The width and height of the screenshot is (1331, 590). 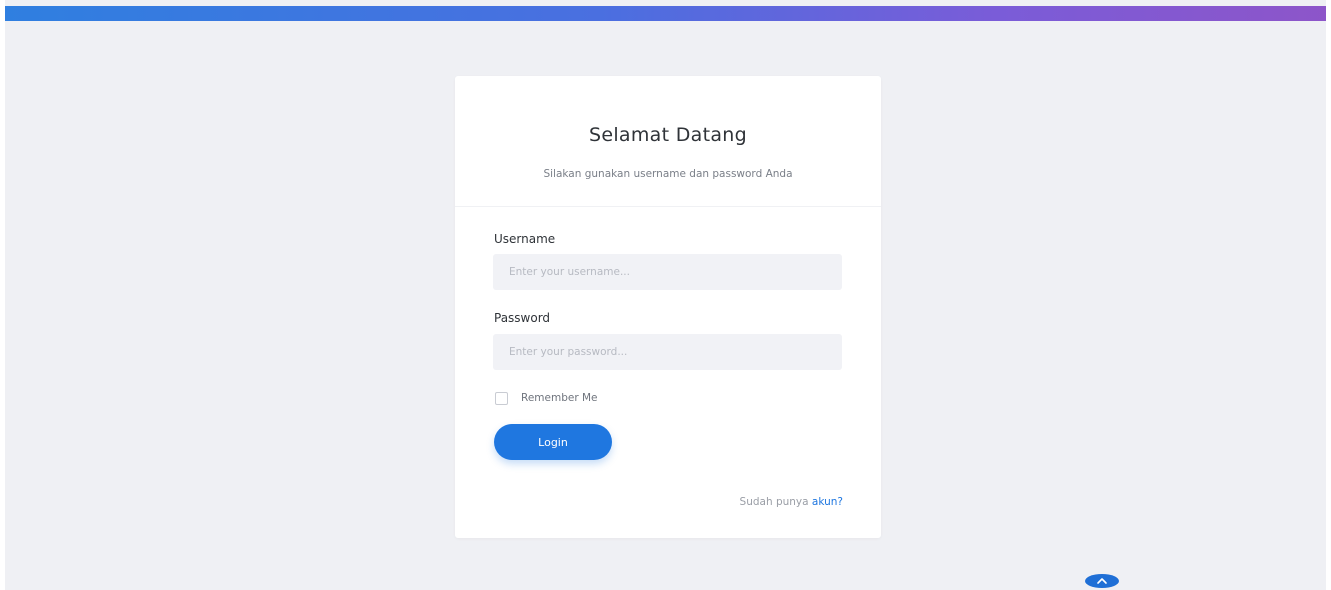 I want to click on remember-me: Remember Me, so click(x=546, y=398).